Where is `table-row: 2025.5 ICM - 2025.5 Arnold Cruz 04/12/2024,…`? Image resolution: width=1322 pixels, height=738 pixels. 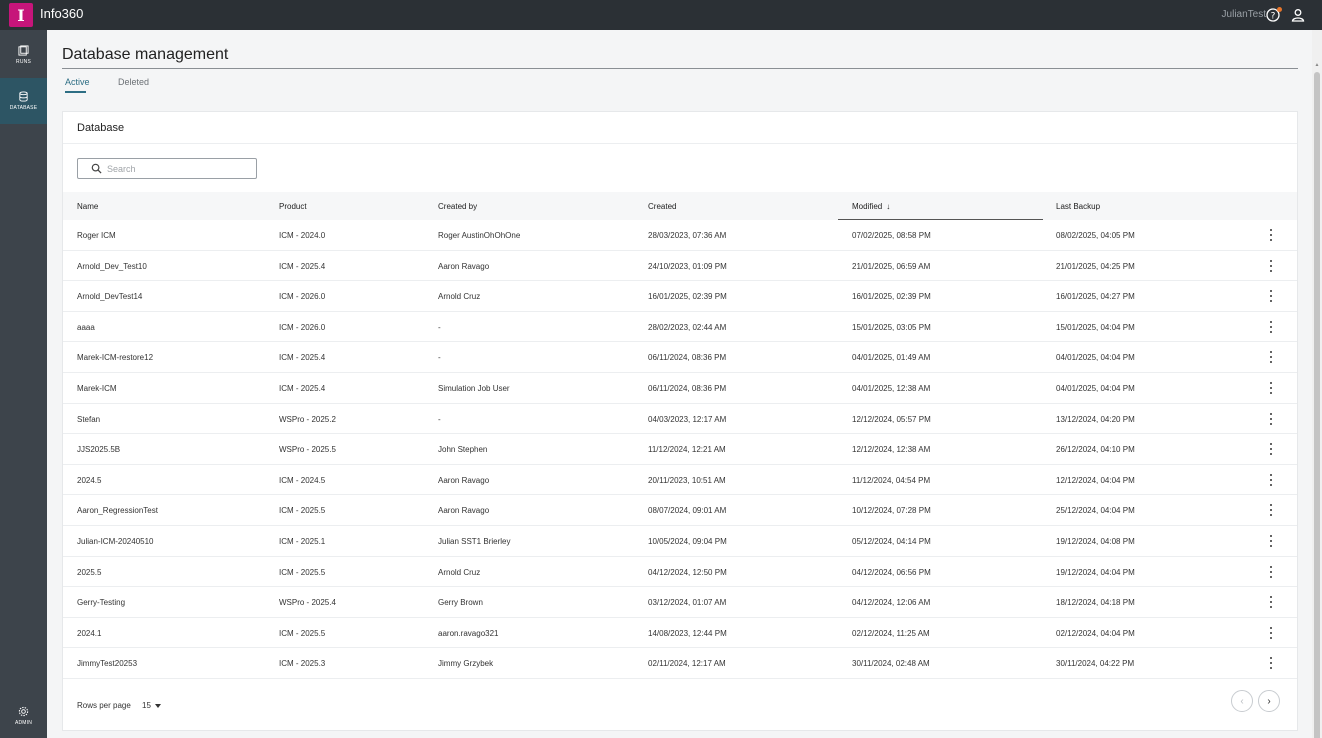
table-row: 2025.5 ICM - 2025.5 Arnold Cruz 04/12/2024,… is located at coordinates (680, 572).